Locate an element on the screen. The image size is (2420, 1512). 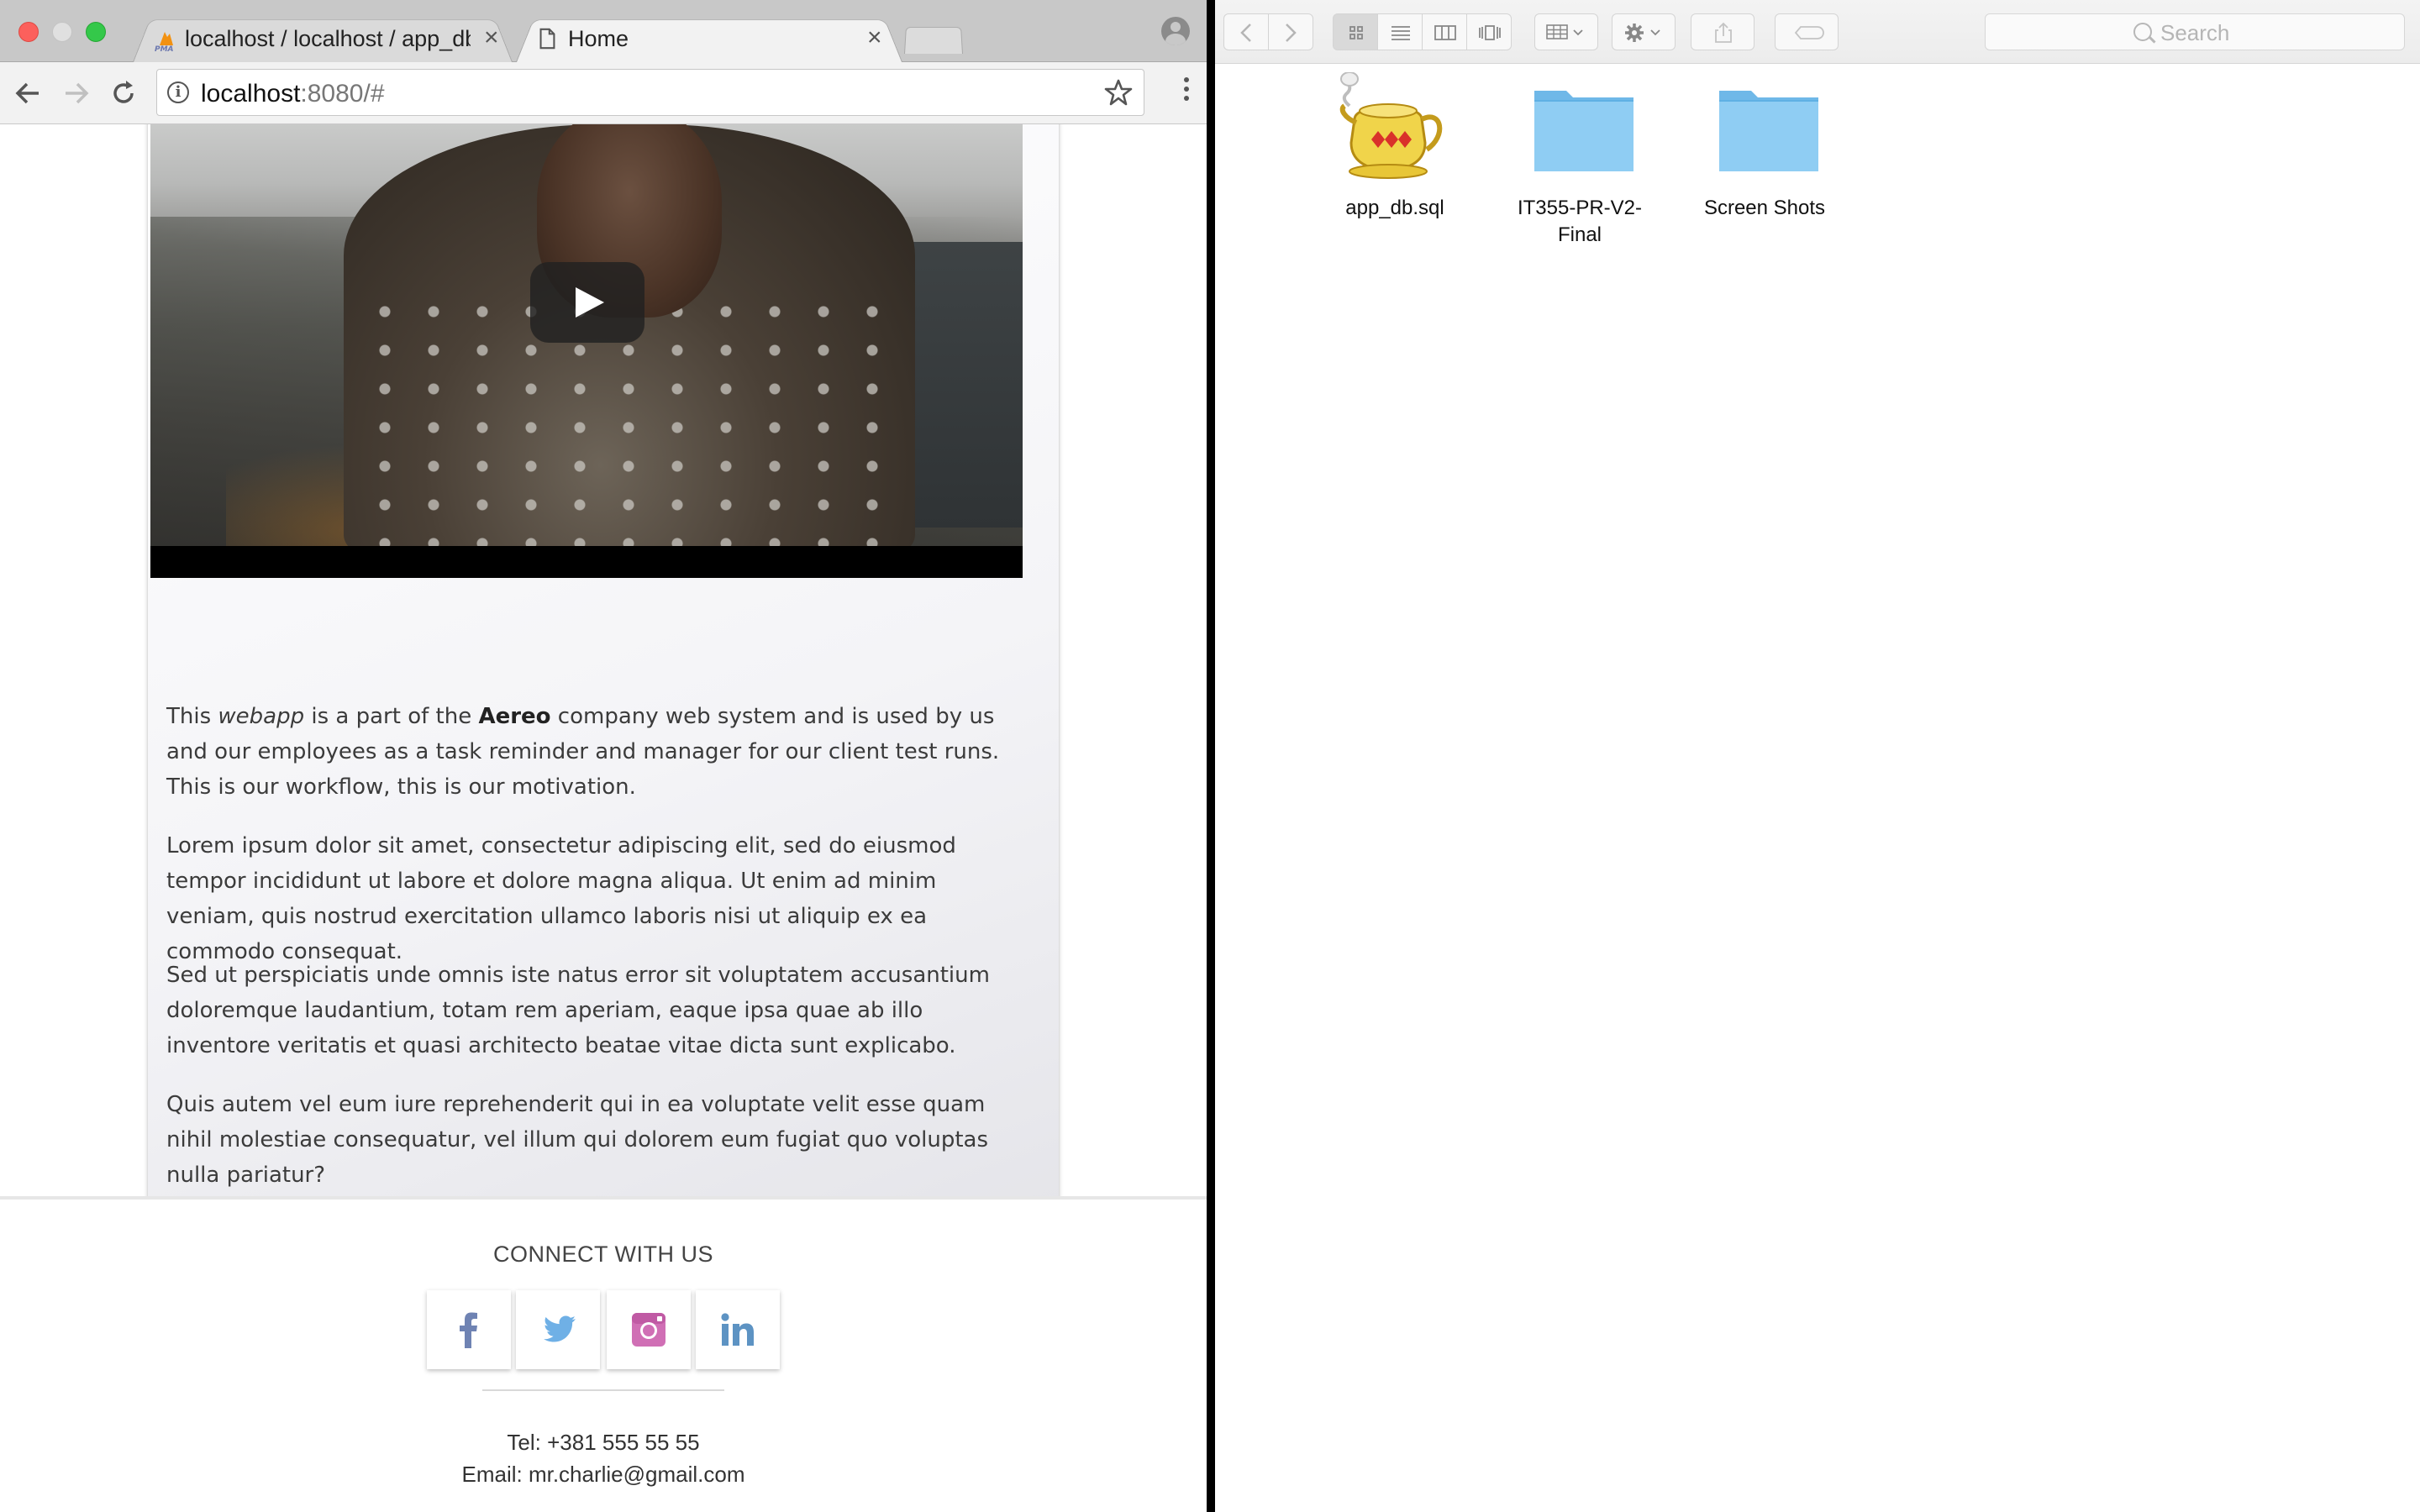
tags-button is located at coordinates (1807, 31).